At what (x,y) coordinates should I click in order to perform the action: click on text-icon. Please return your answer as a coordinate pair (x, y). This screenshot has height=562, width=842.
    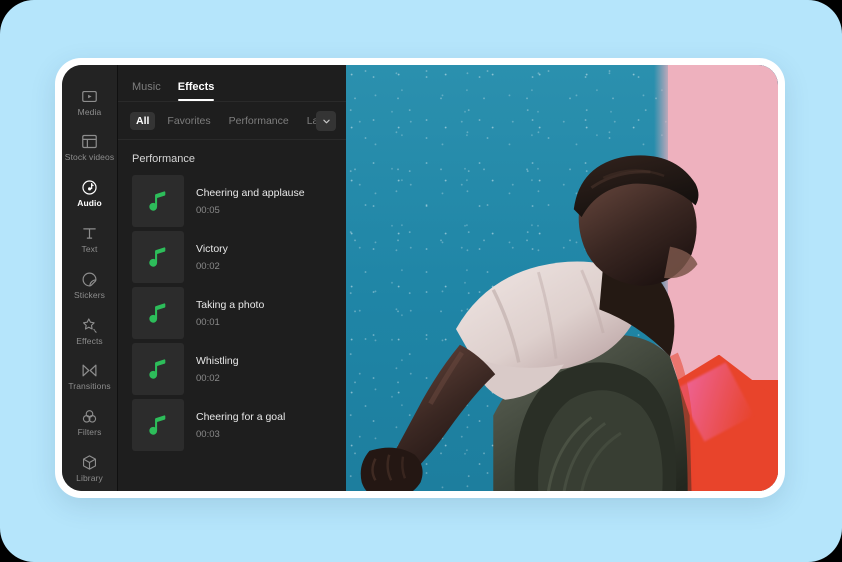
    Looking at the image, I should click on (89, 233).